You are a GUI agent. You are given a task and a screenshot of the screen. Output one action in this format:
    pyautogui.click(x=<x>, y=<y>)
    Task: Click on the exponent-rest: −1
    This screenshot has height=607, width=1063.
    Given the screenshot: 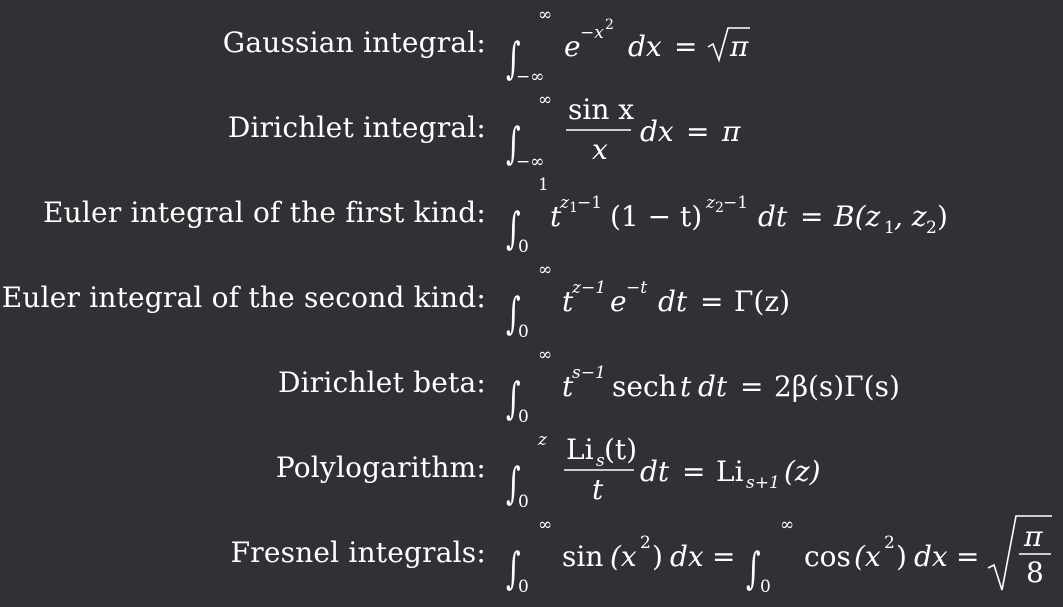 What is the action you would take?
    pyautogui.click(x=589, y=203)
    